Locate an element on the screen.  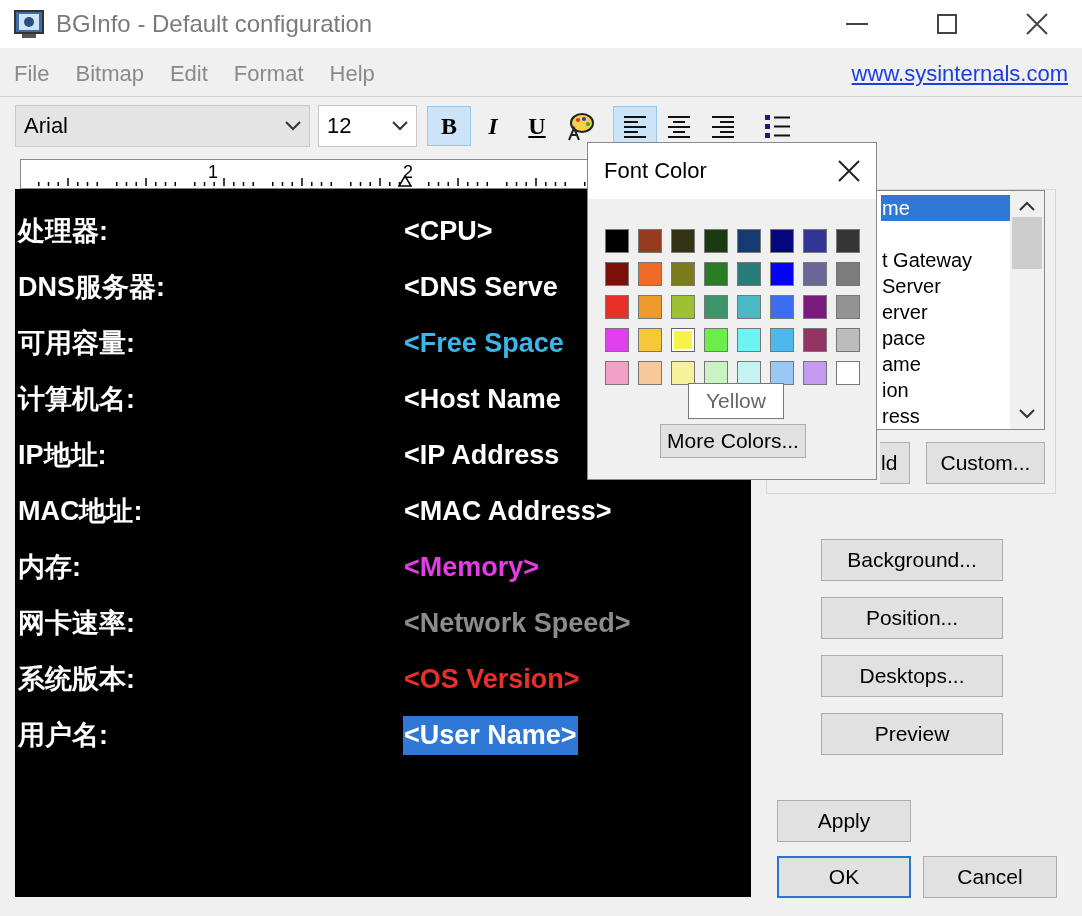
field-label: 处理器: is located at coordinates (62, 231).